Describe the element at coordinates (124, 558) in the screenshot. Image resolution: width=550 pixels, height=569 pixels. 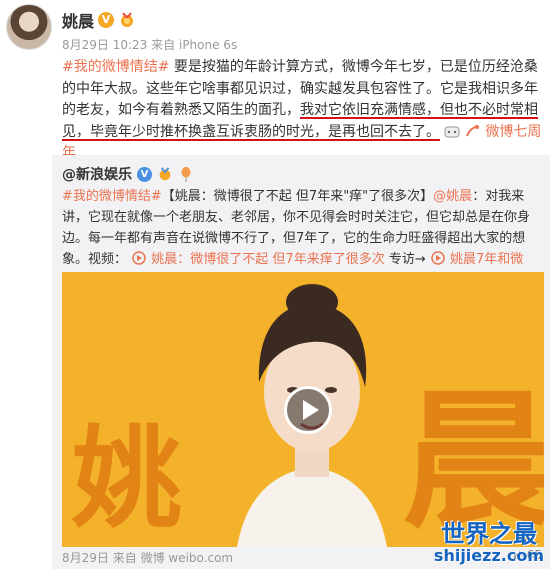
I see `repost-source-prefix: 来自` at that location.